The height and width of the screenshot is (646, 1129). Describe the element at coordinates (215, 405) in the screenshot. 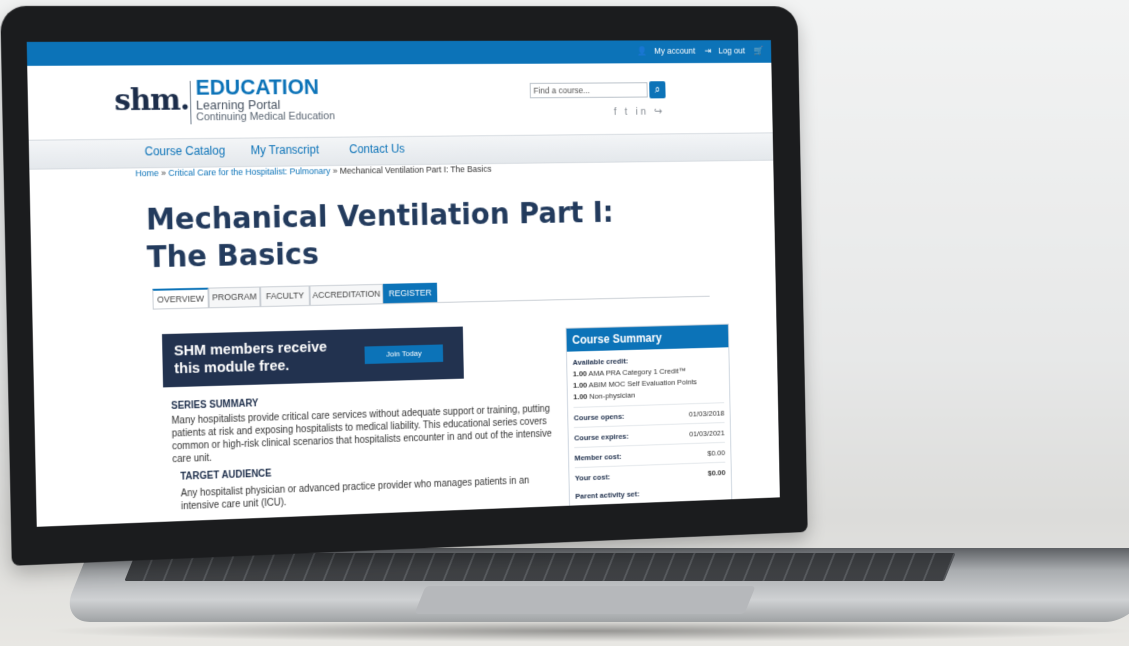

I see `series-summary-heading: SERIES SUMMARY` at that location.